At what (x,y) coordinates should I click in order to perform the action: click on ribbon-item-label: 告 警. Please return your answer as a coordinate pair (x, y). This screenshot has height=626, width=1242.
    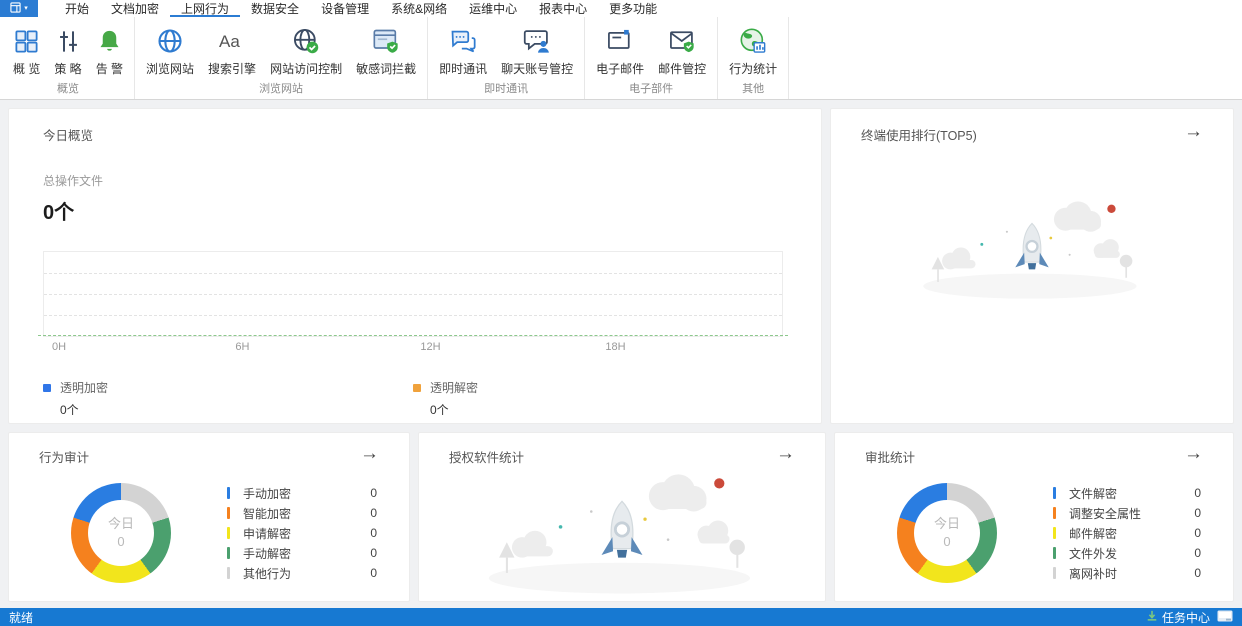
    Looking at the image, I should click on (109, 69).